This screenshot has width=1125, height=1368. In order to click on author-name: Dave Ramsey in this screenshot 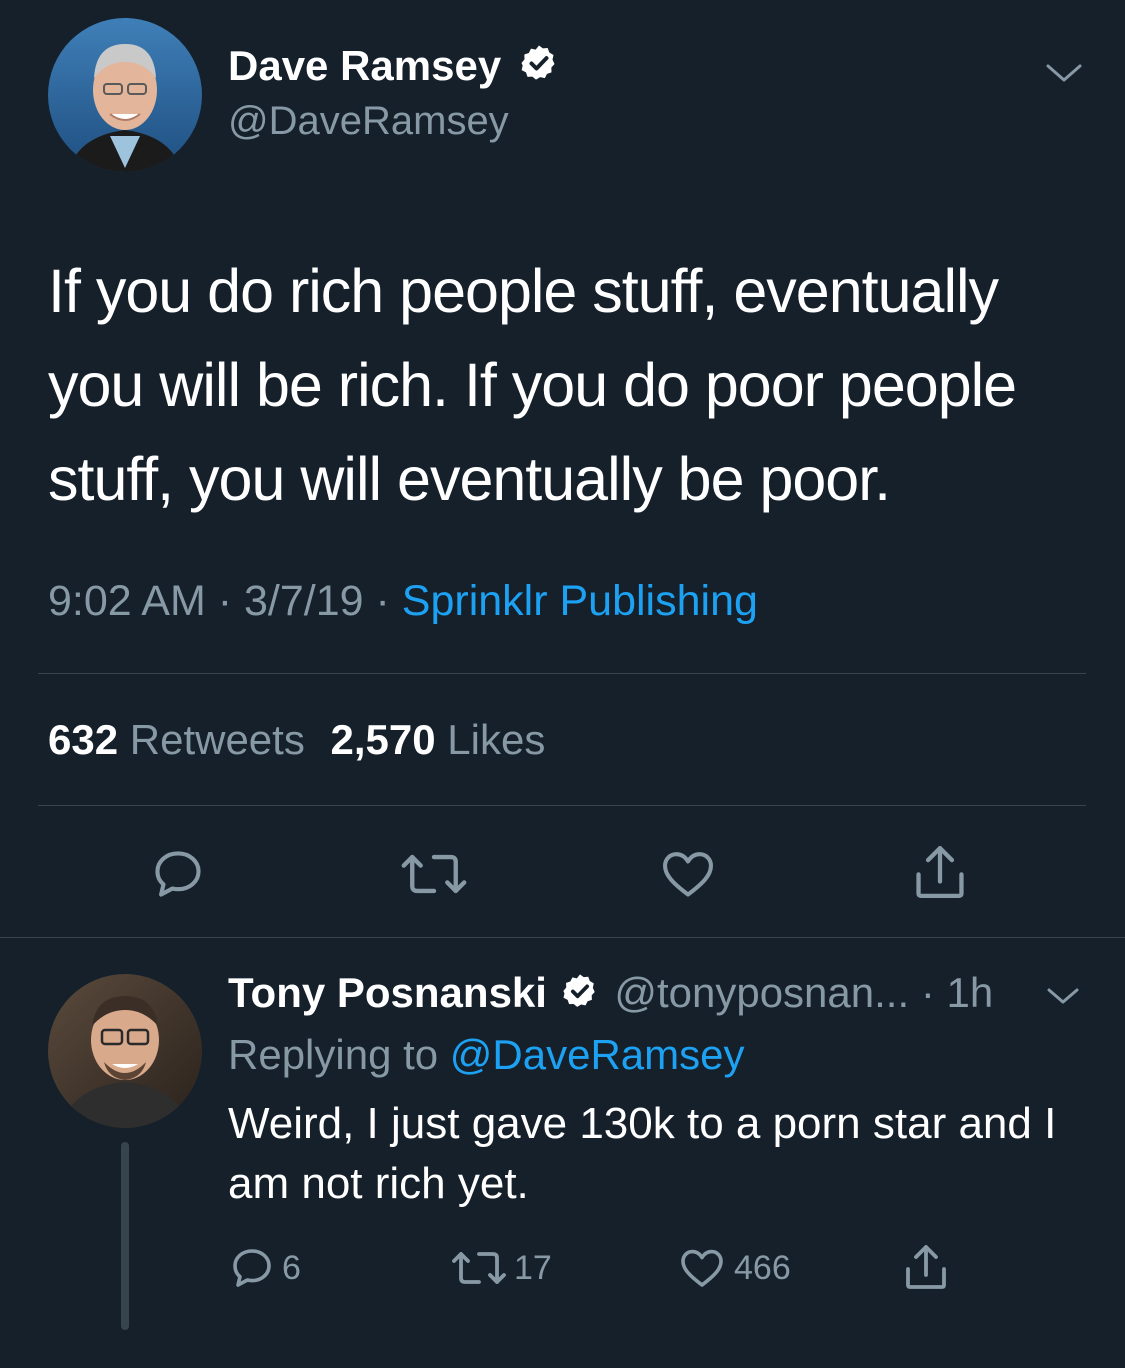, I will do `click(393, 67)`.